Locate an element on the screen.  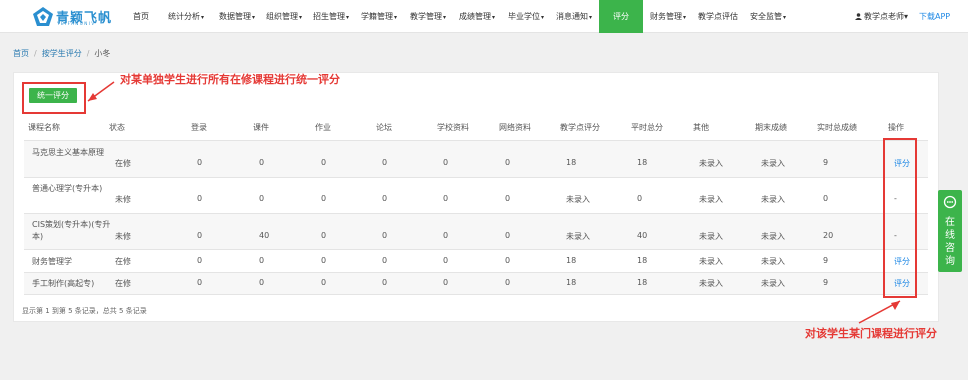
user-icon is located at coordinates (858, 16).